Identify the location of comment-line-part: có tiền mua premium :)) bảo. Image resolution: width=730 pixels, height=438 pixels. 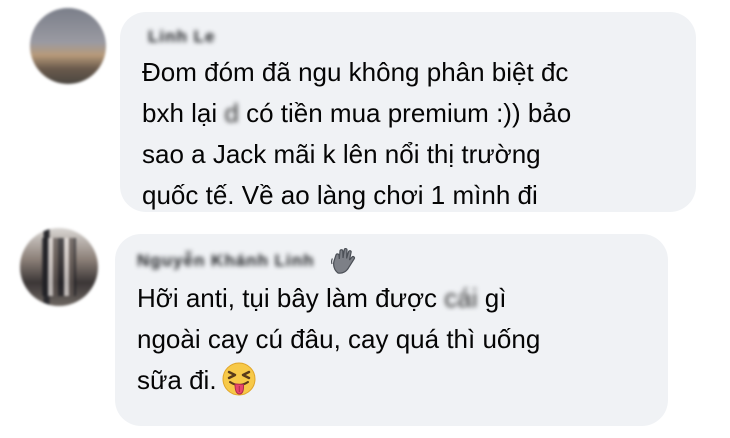
(405, 113).